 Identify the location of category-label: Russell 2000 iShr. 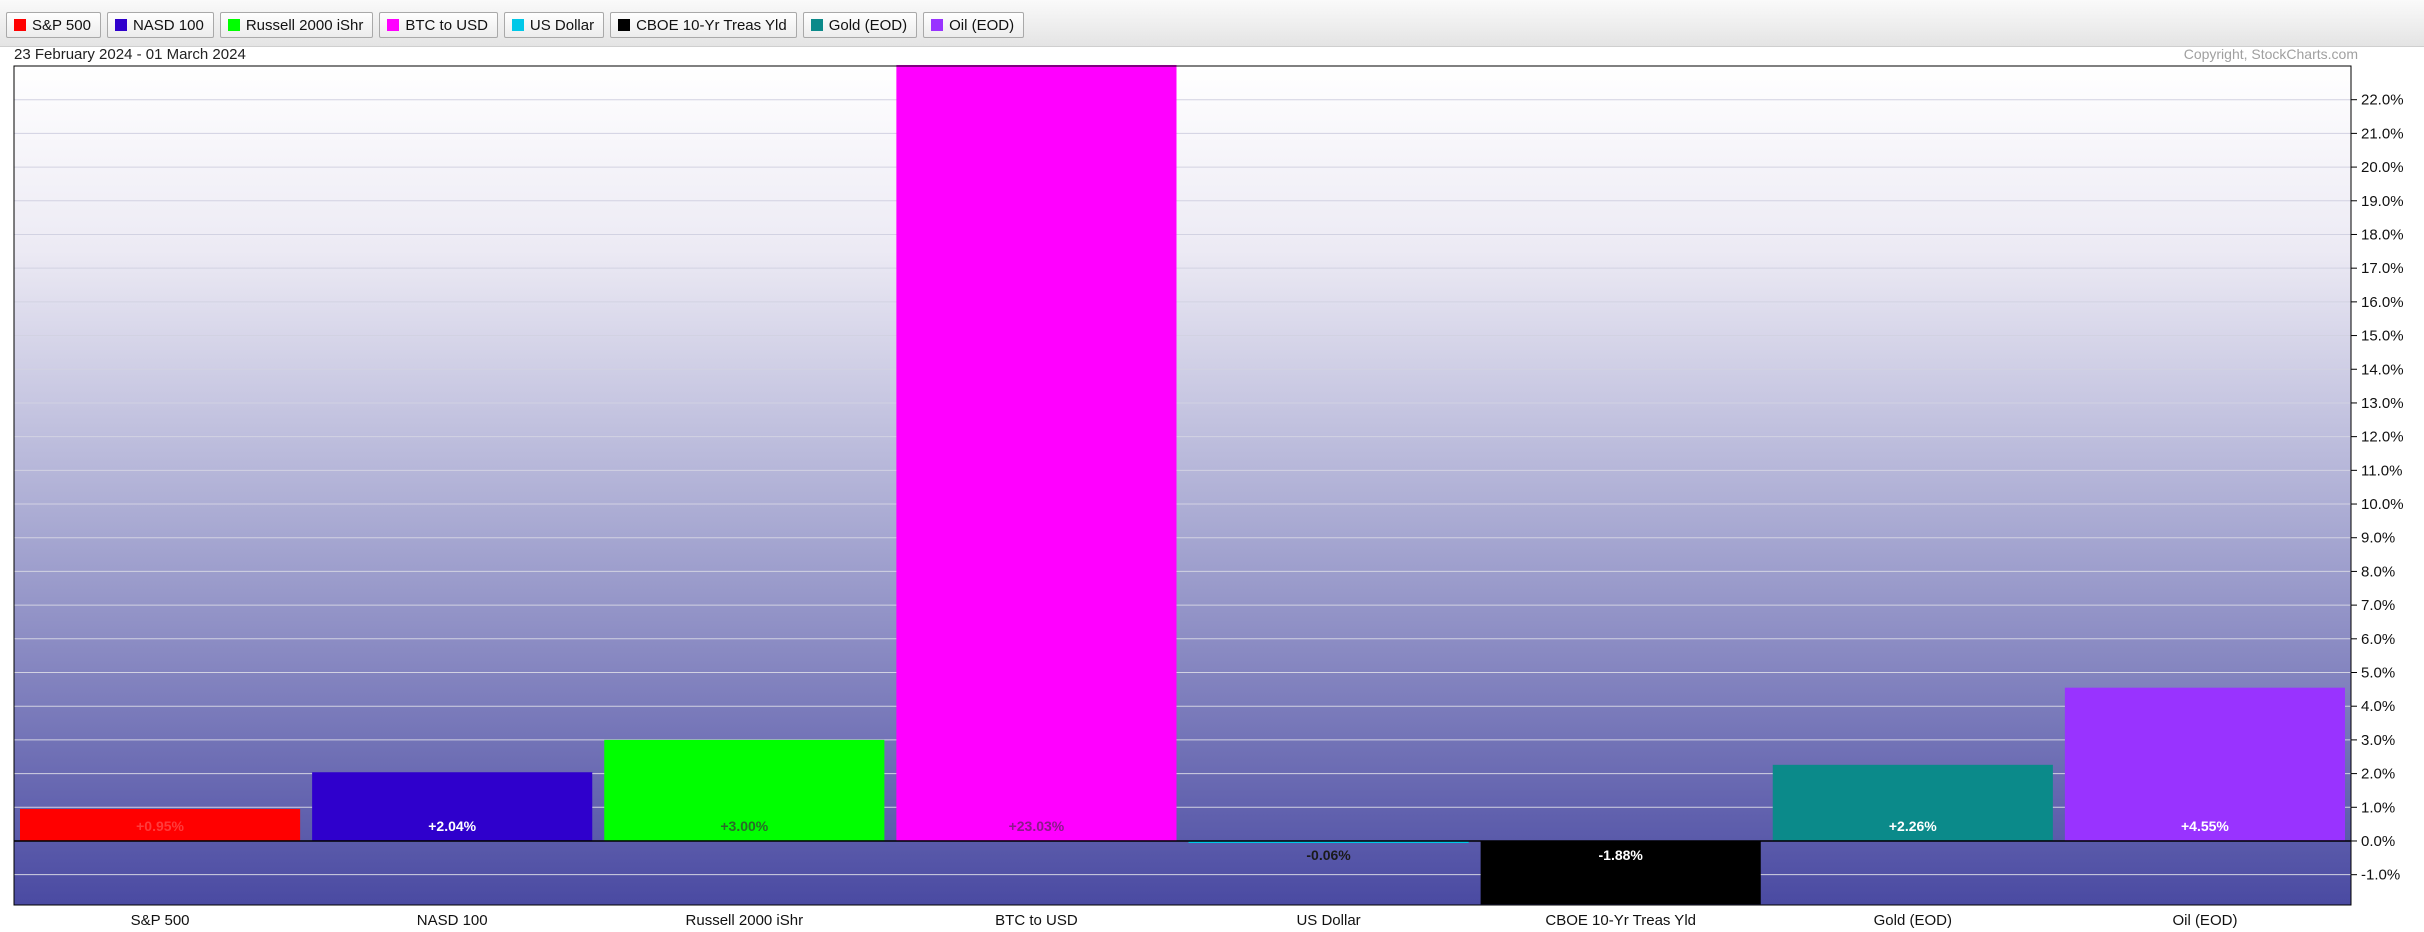
(745, 920).